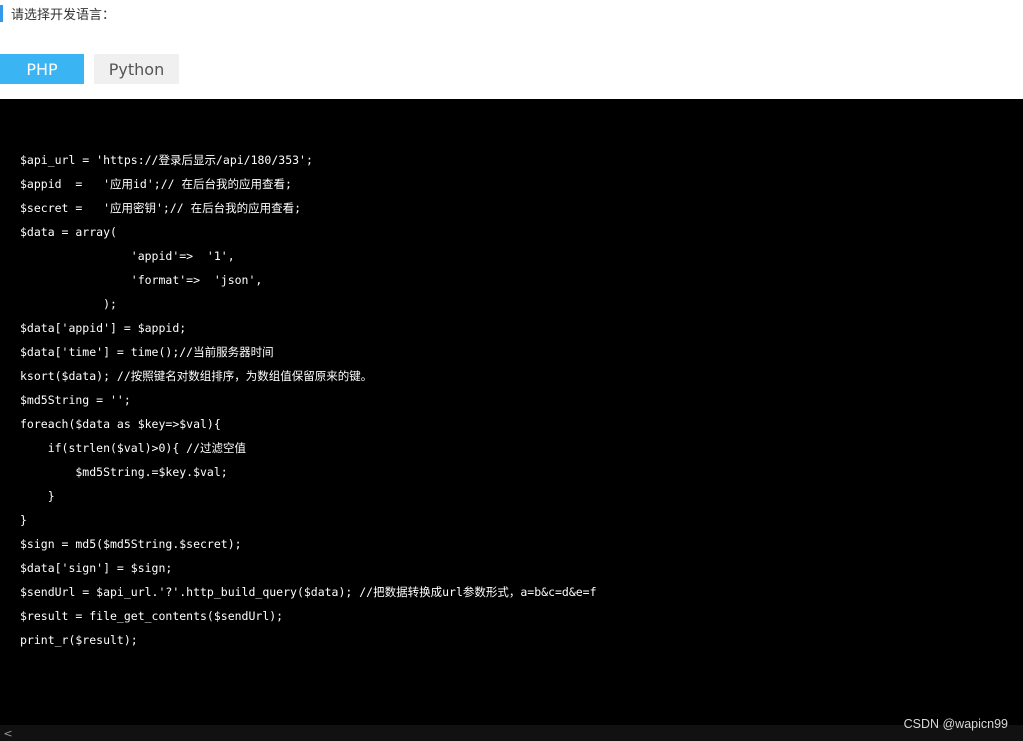 The height and width of the screenshot is (741, 1023). What do you see at coordinates (8, 733) in the screenshot?
I see `scroll-left-arrow-icon: <` at bounding box center [8, 733].